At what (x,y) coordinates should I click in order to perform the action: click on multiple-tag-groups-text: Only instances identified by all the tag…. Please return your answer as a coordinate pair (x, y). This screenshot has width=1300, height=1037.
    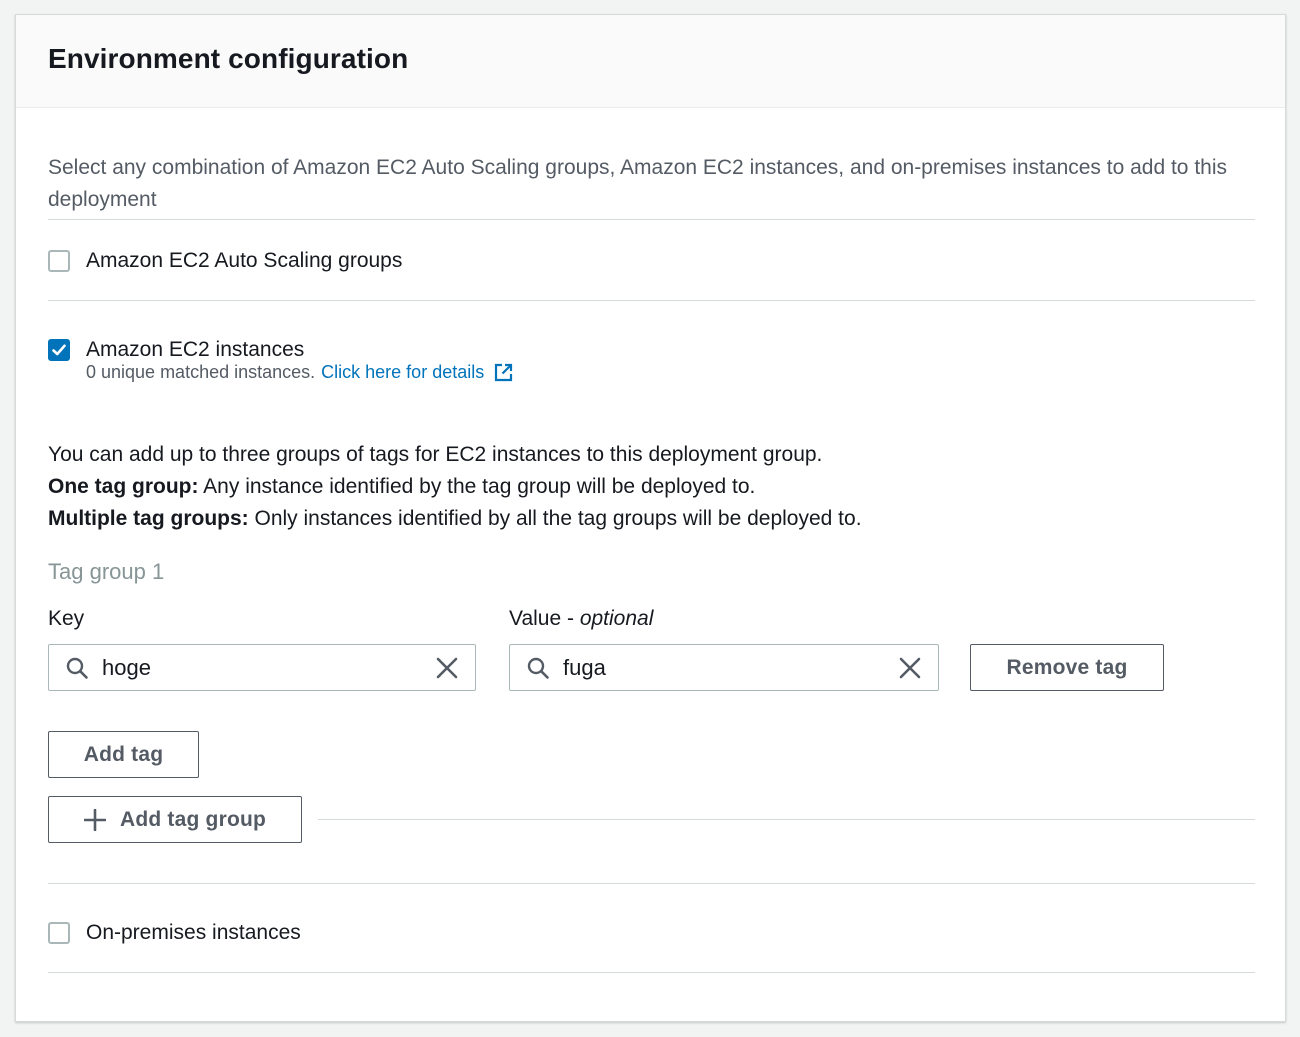
    Looking at the image, I should click on (555, 518).